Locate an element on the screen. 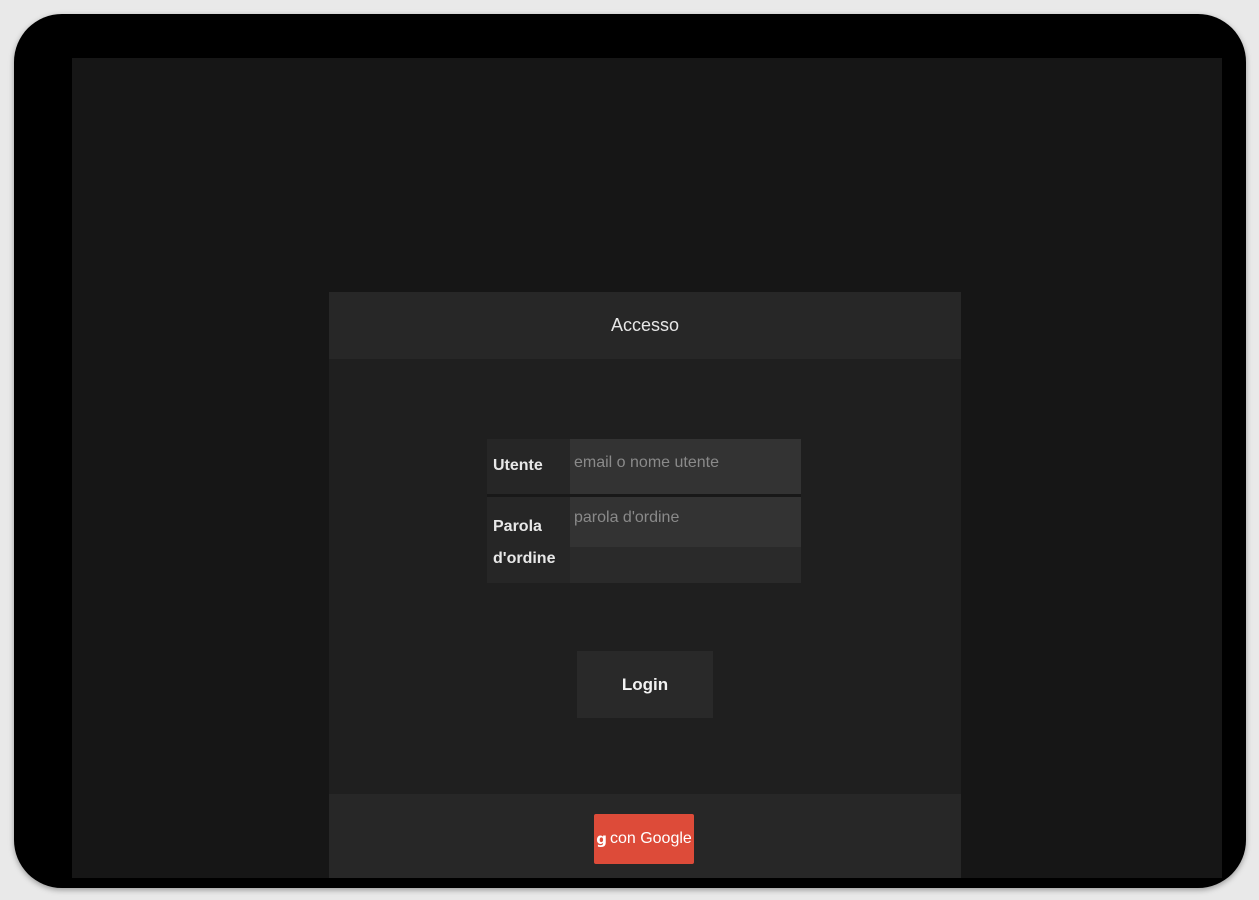 This screenshot has width=1259, height=900. user-row: Utente is located at coordinates (644, 468).